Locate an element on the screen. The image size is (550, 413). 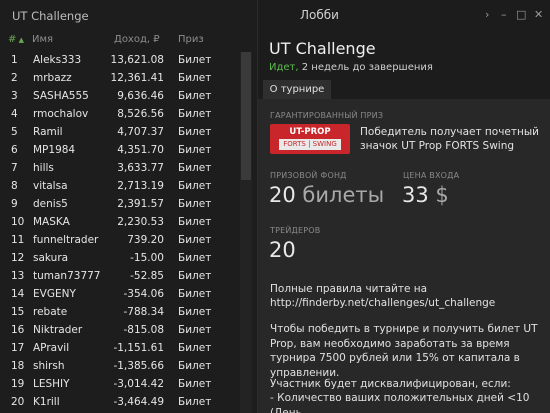
badge-title: UT-PROP is located at coordinates (310, 132).